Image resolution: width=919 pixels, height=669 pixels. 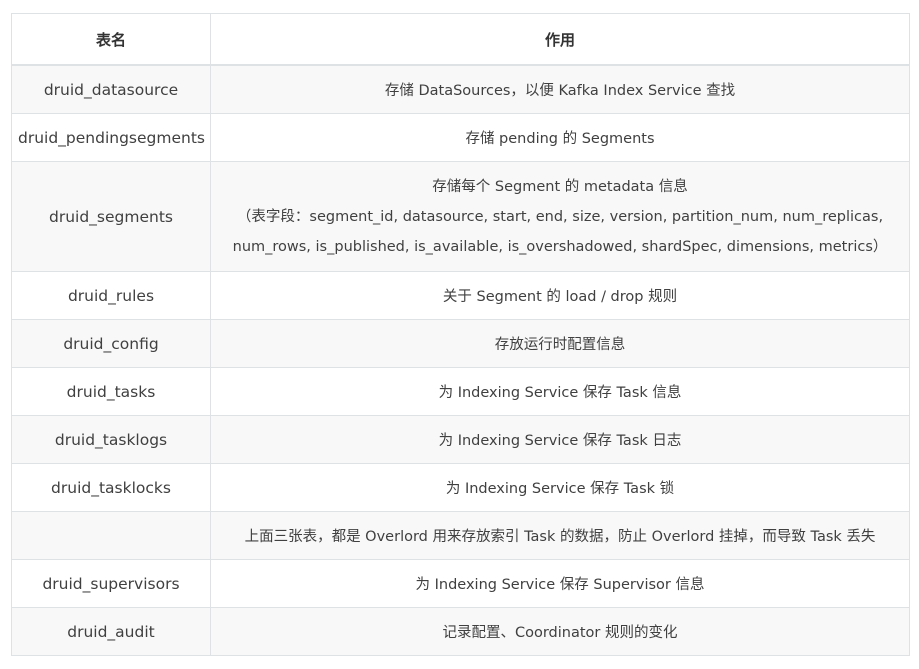 I want to click on table-row: druid_rules 关于 Segment 的 load / drop 规则, so click(x=460, y=295).